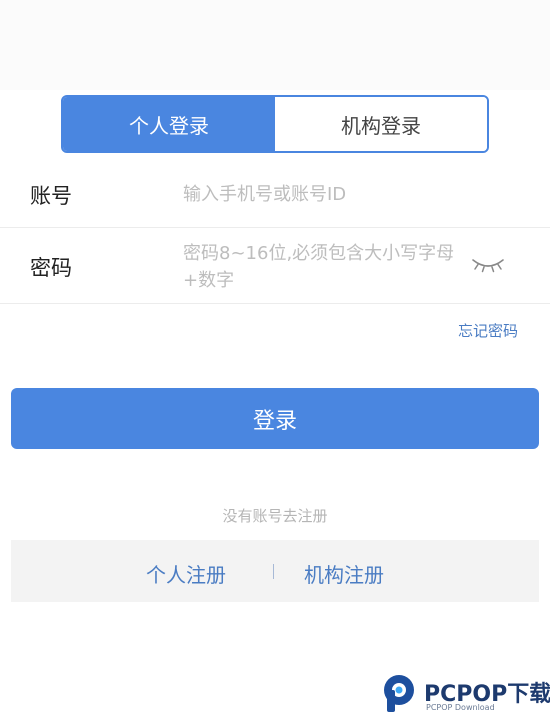  What do you see at coordinates (186, 573) in the screenshot?
I see `register-personal-link: 个人注册` at bounding box center [186, 573].